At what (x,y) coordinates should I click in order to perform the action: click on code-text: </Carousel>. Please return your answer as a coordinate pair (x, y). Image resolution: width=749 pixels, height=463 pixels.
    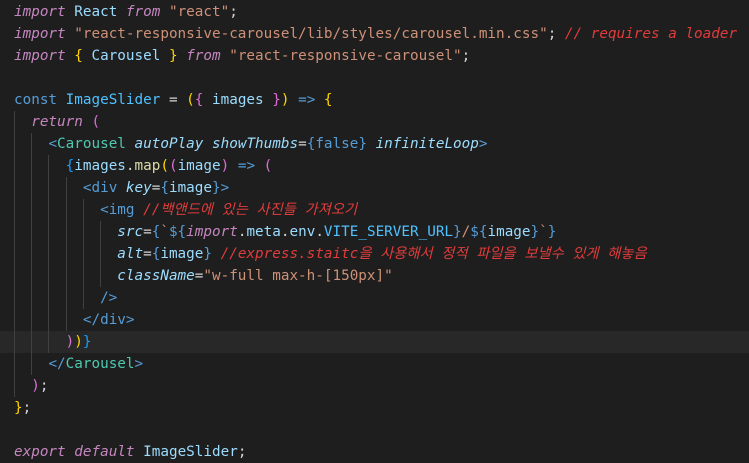
    Looking at the image, I should click on (78, 364).